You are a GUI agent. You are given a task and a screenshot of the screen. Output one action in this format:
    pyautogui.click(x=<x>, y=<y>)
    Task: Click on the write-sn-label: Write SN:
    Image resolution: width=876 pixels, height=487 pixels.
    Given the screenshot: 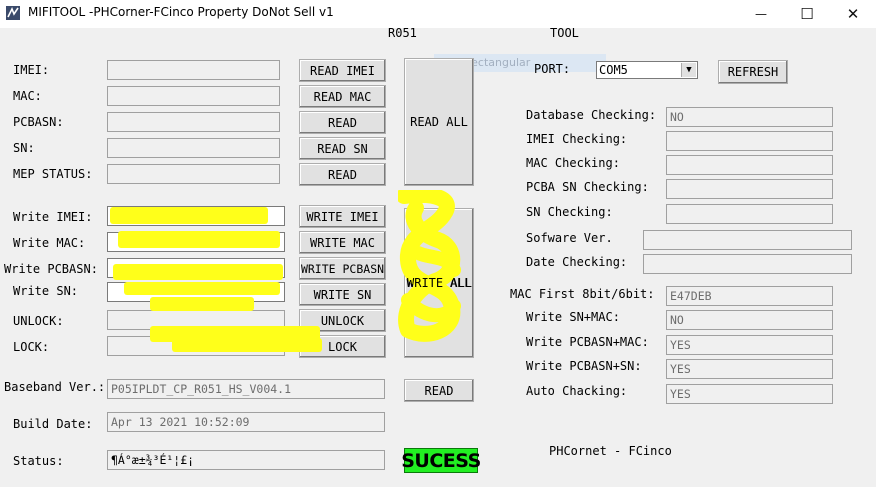 What is the action you would take?
    pyautogui.click(x=46, y=291)
    